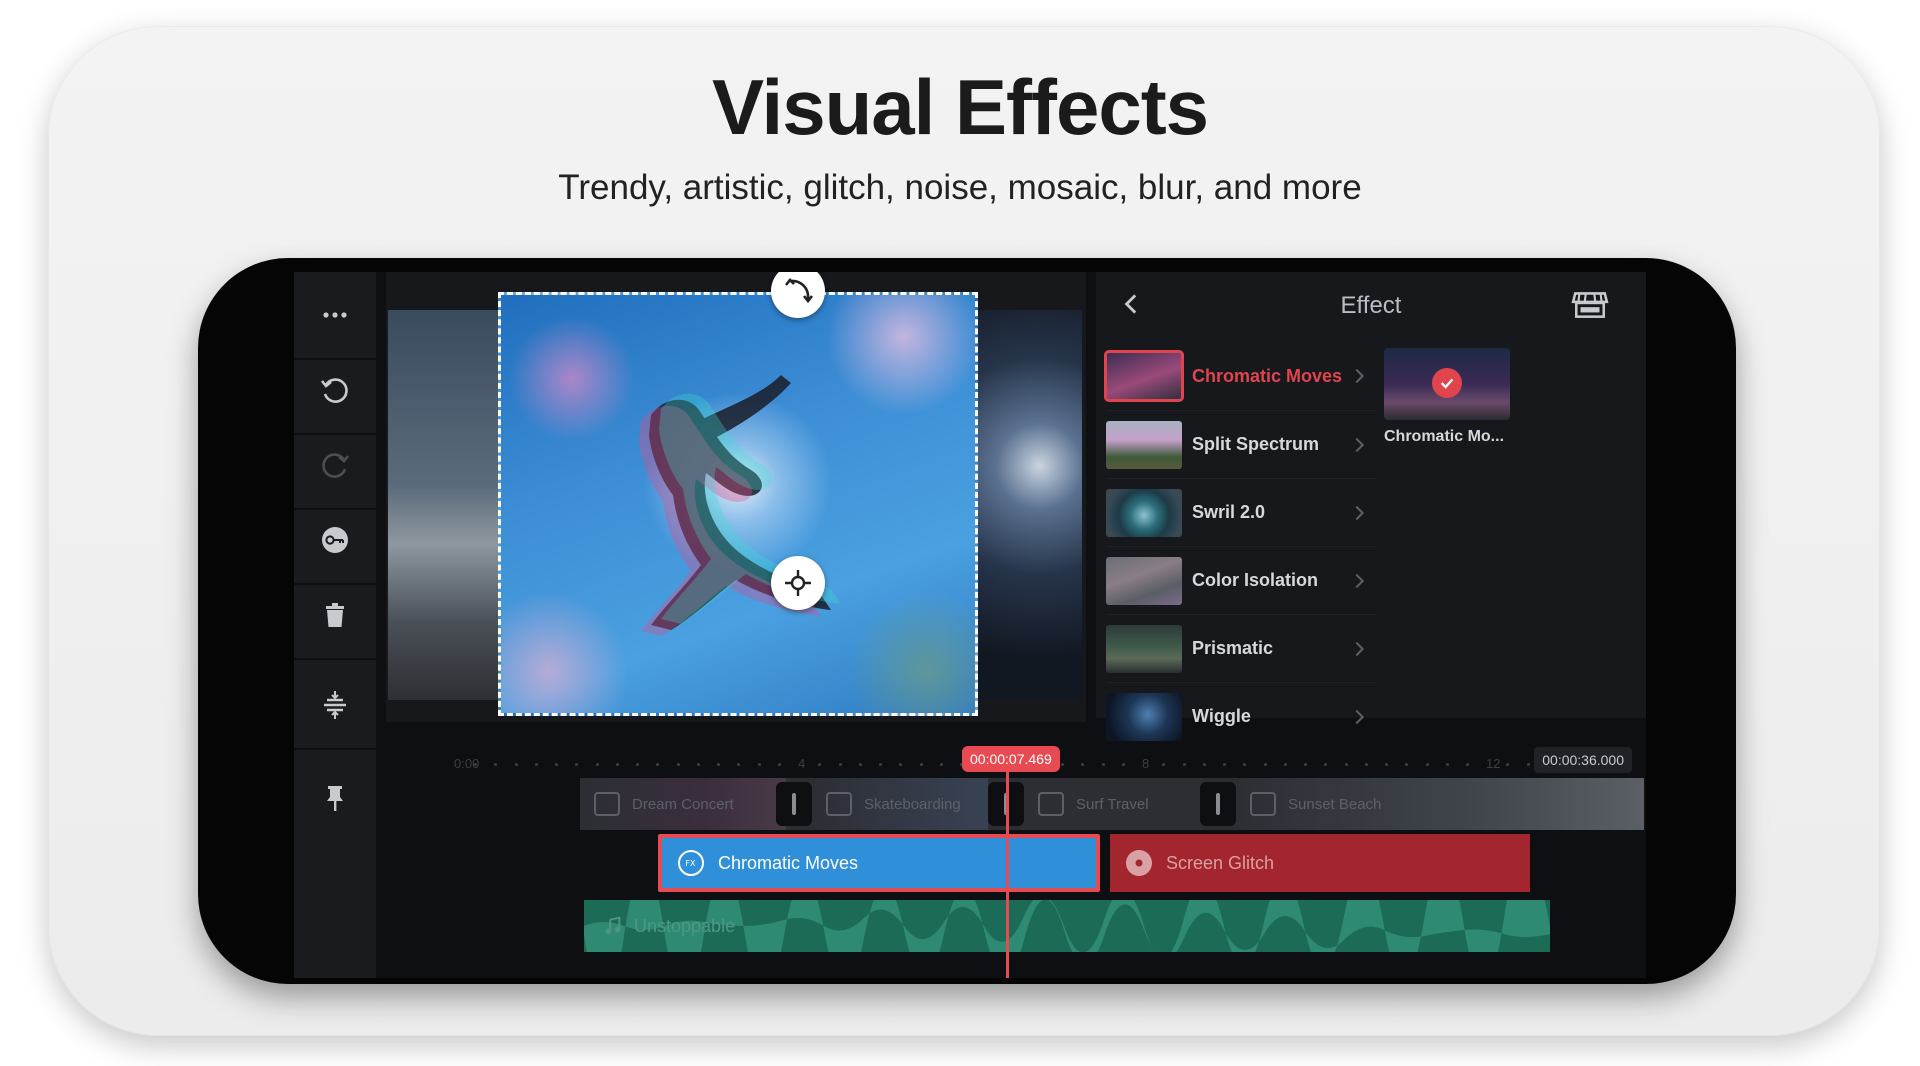  Describe the element at coordinates (1320, 863) in the screenshot. I see `effect-clip: Screen Glitch` at that location.